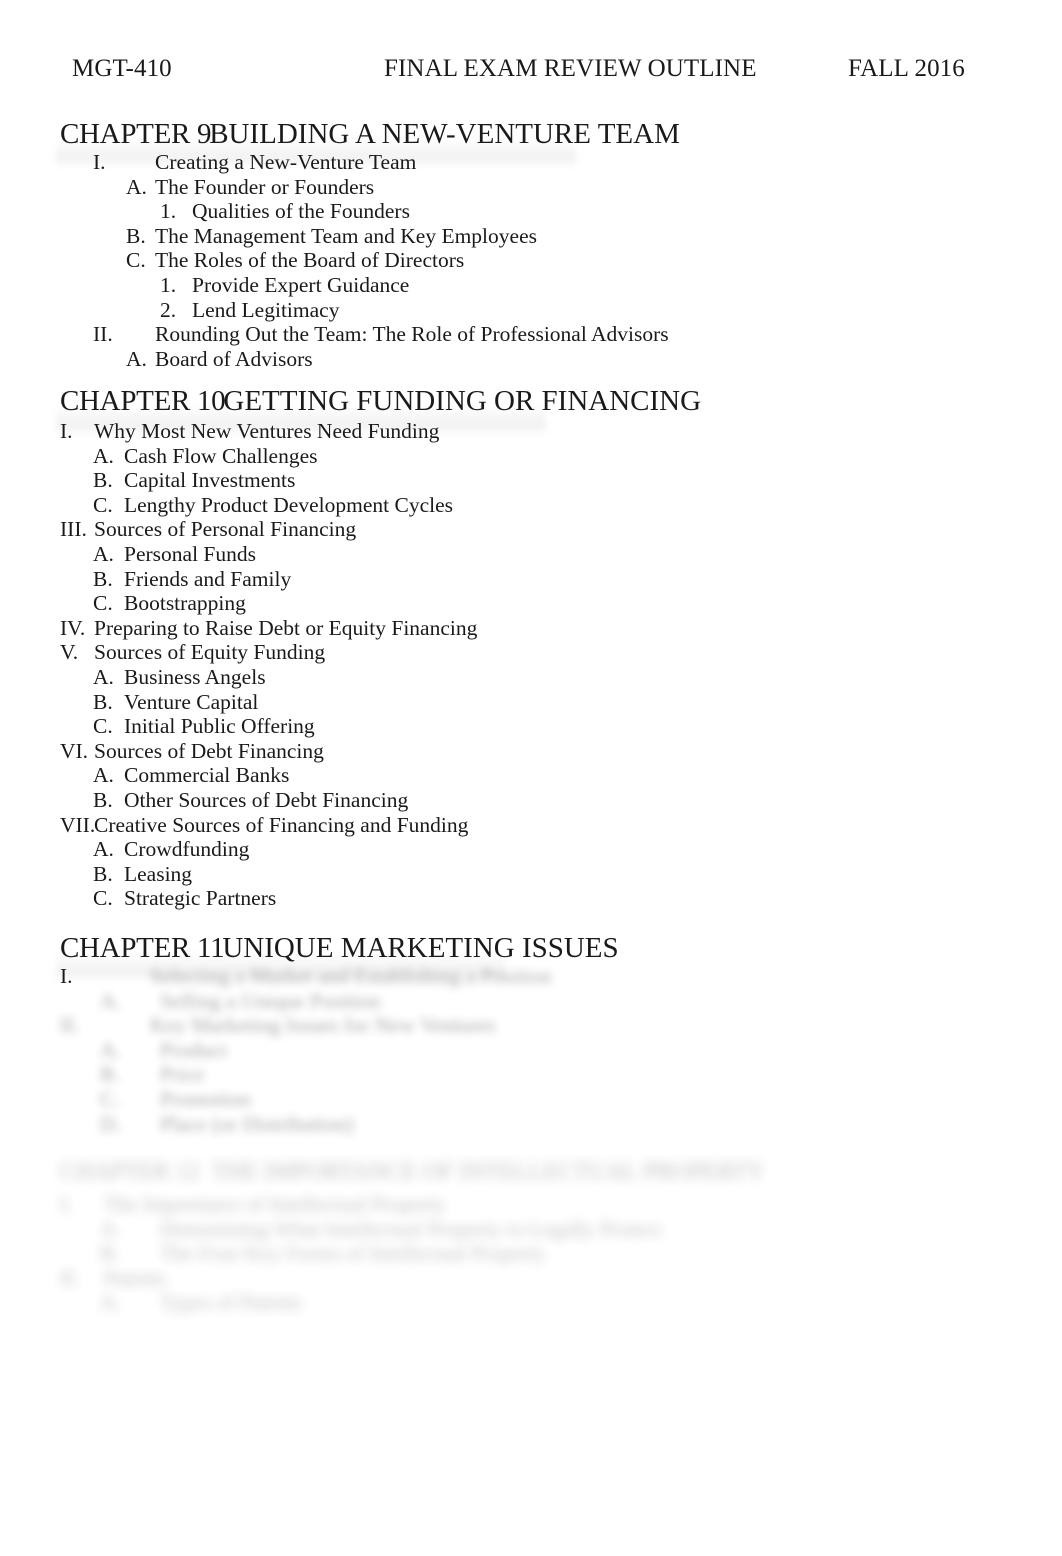 This screenshot has width=1062, height=1556. Describe the element at coordinates (182, 1074) in the screenshot. I see `outline-text-obscured: Price` at that location.